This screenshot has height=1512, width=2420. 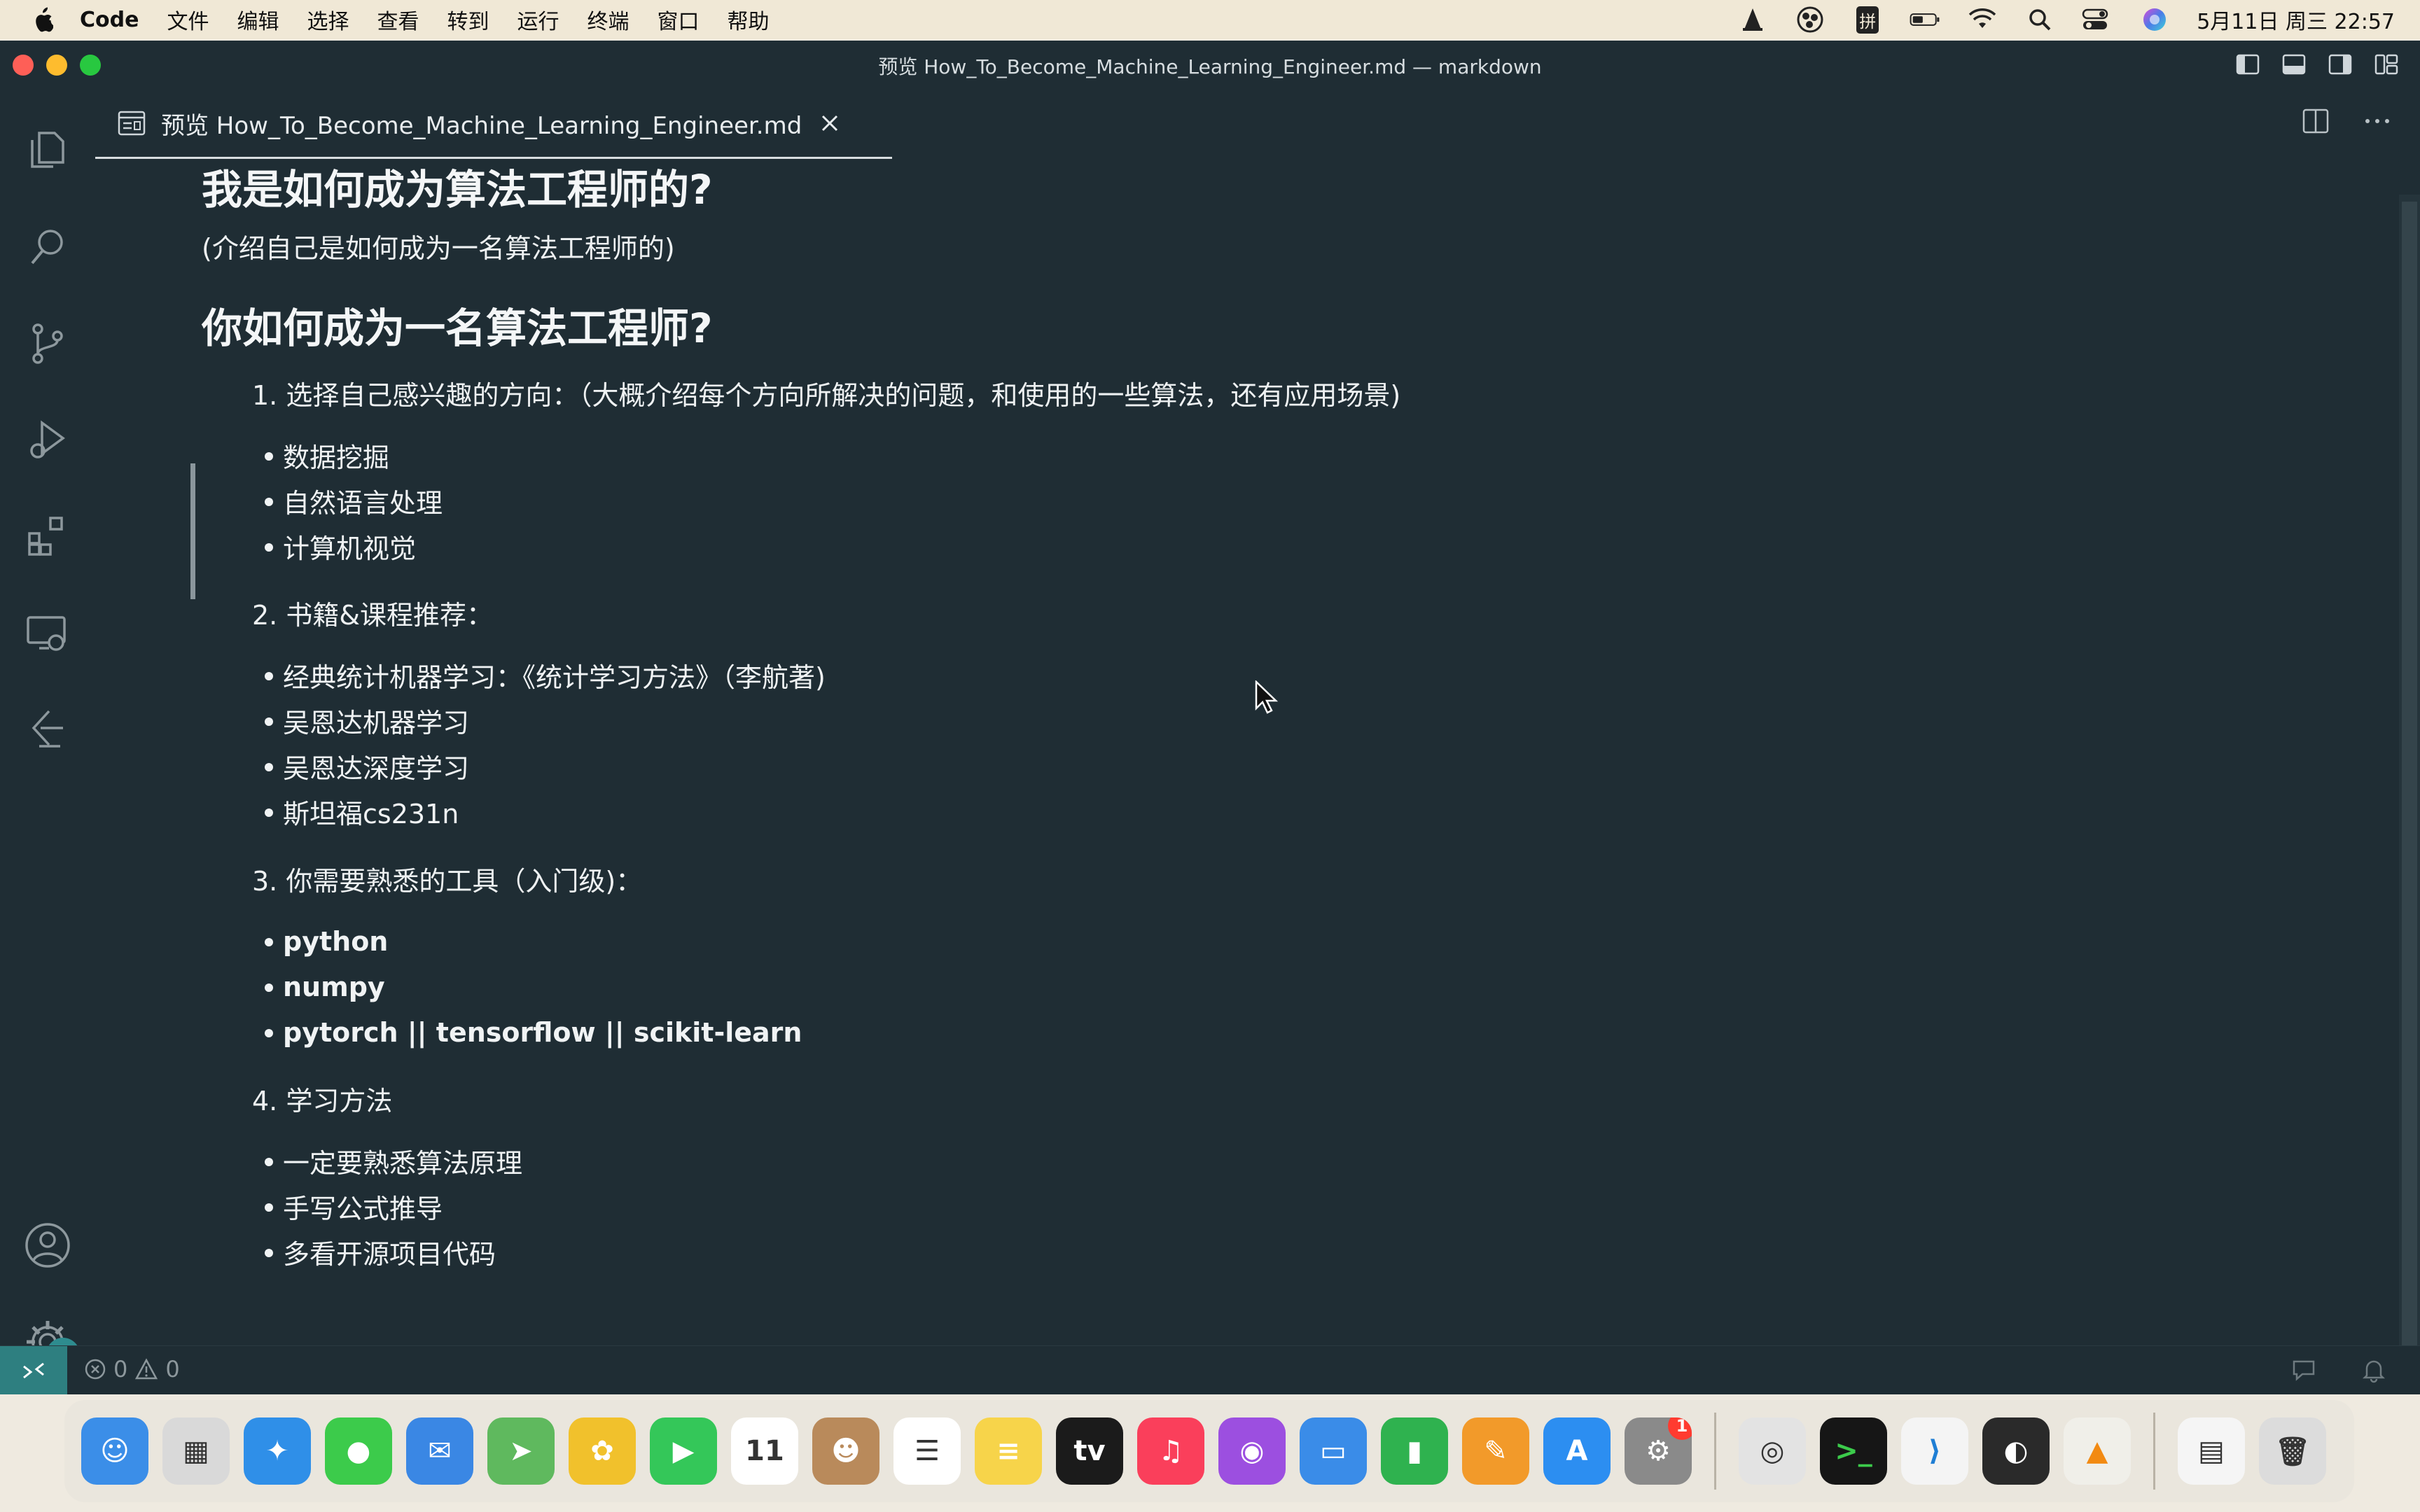 What do you see at coordinates (2304, 1371) in the screenshot?
I see `feedback-icon` at bounding box center [2304, 1371].